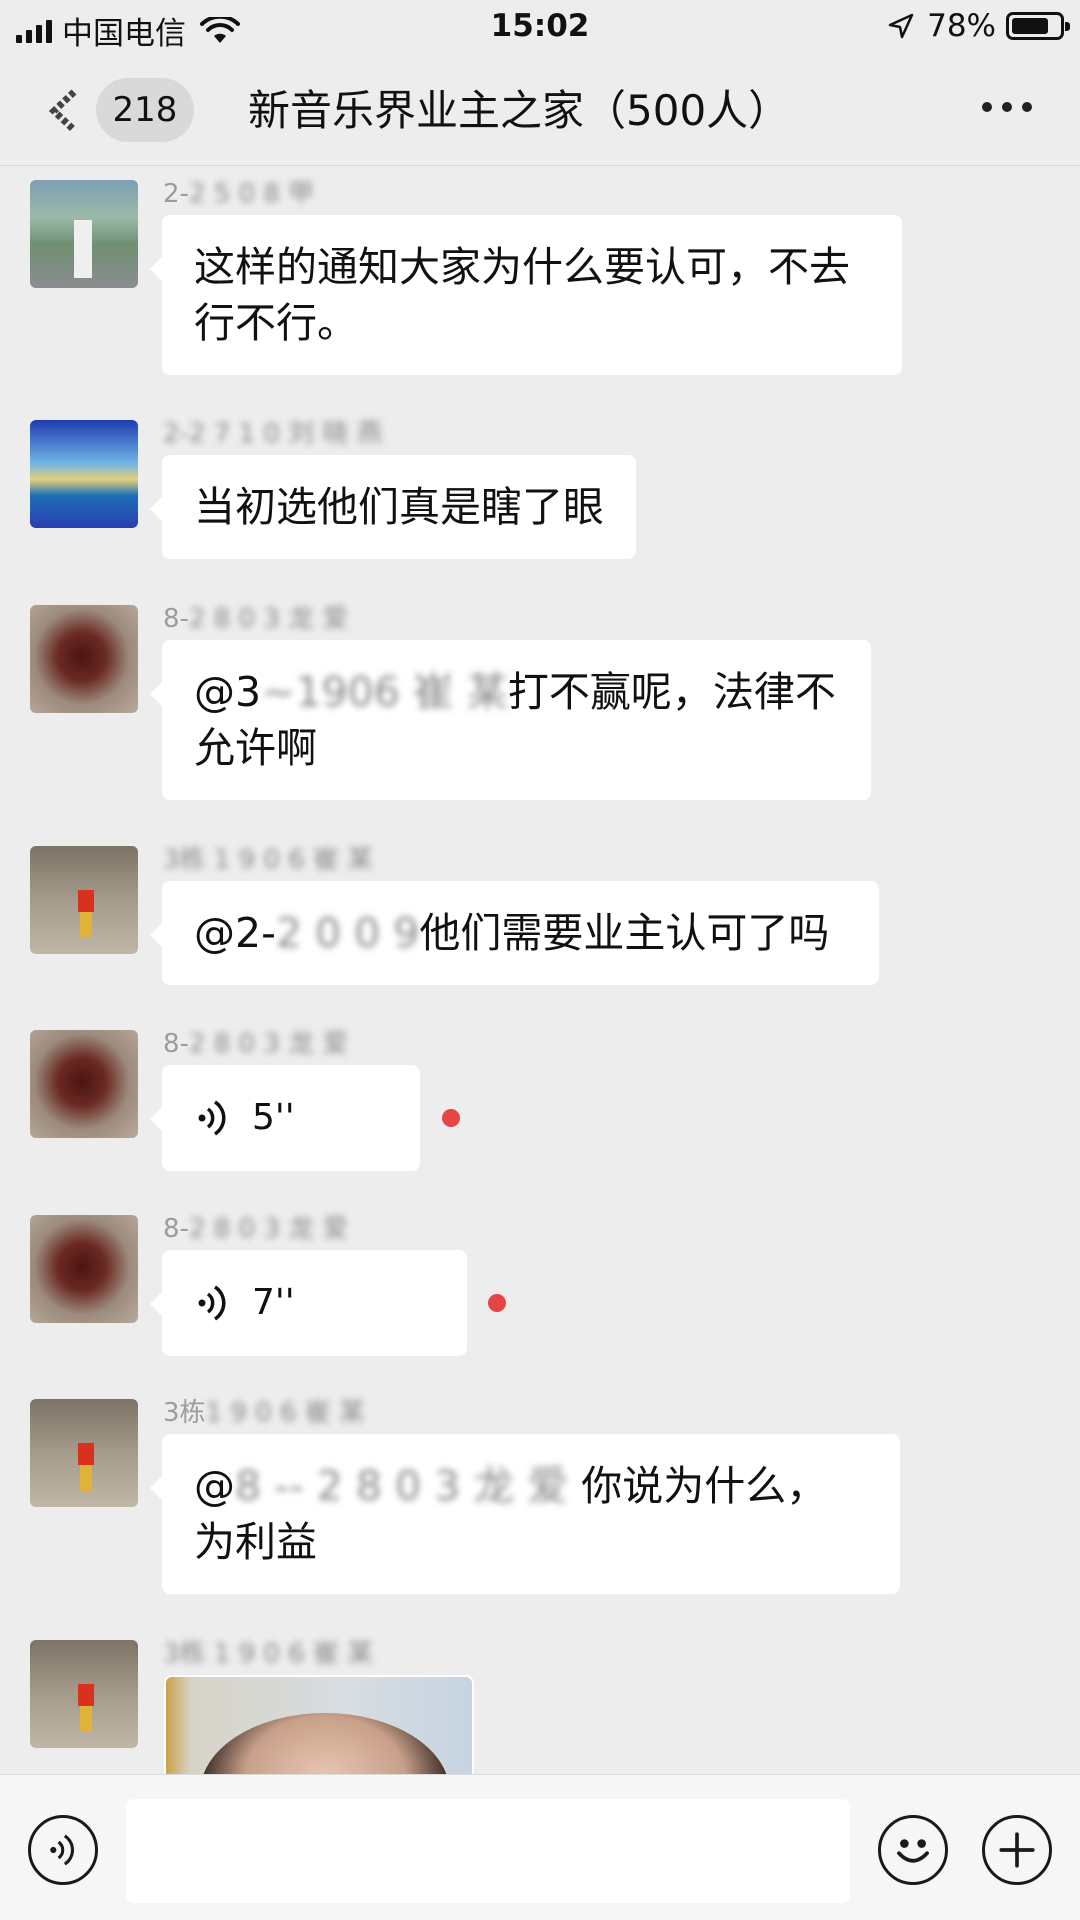 The width and height of the screenshot is (1080, 1920). I want to click on message-text: 当初选他们真是瞎了眼, so click(399, 507).